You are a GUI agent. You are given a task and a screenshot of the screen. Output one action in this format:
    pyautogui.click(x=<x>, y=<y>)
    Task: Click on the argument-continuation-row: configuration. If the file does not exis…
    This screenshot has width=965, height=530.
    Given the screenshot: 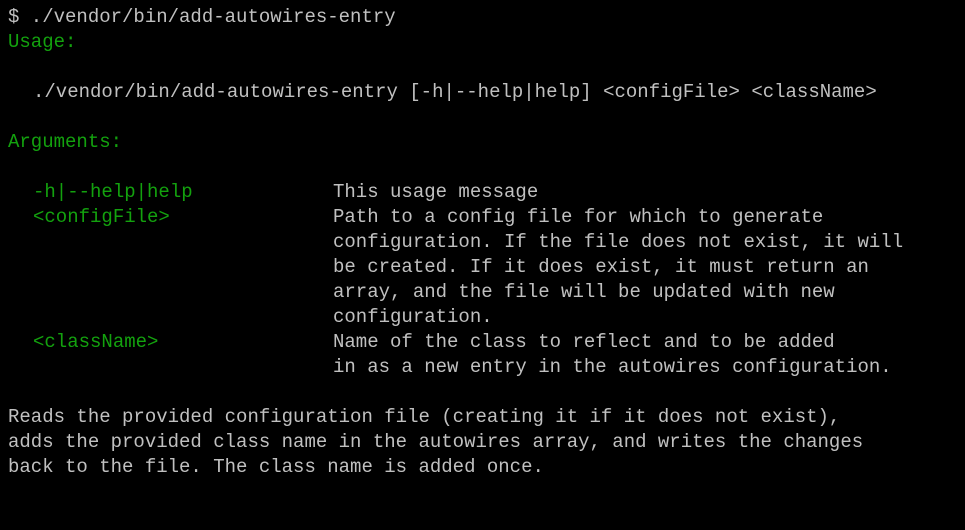 What is the action you would take?
    pyautogui.click(x=482, y=242)
    